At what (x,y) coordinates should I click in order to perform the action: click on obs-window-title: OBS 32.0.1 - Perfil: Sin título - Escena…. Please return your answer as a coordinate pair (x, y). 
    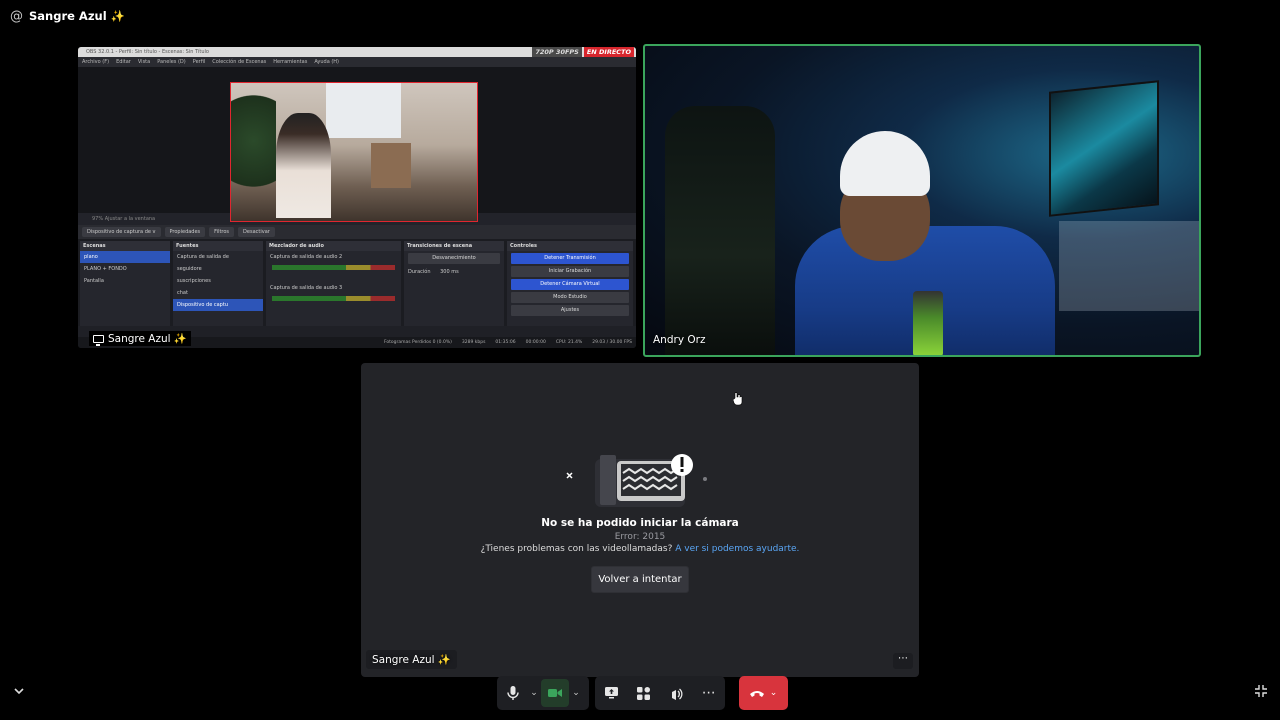
    Looking at the image, I should click on (147, 52).